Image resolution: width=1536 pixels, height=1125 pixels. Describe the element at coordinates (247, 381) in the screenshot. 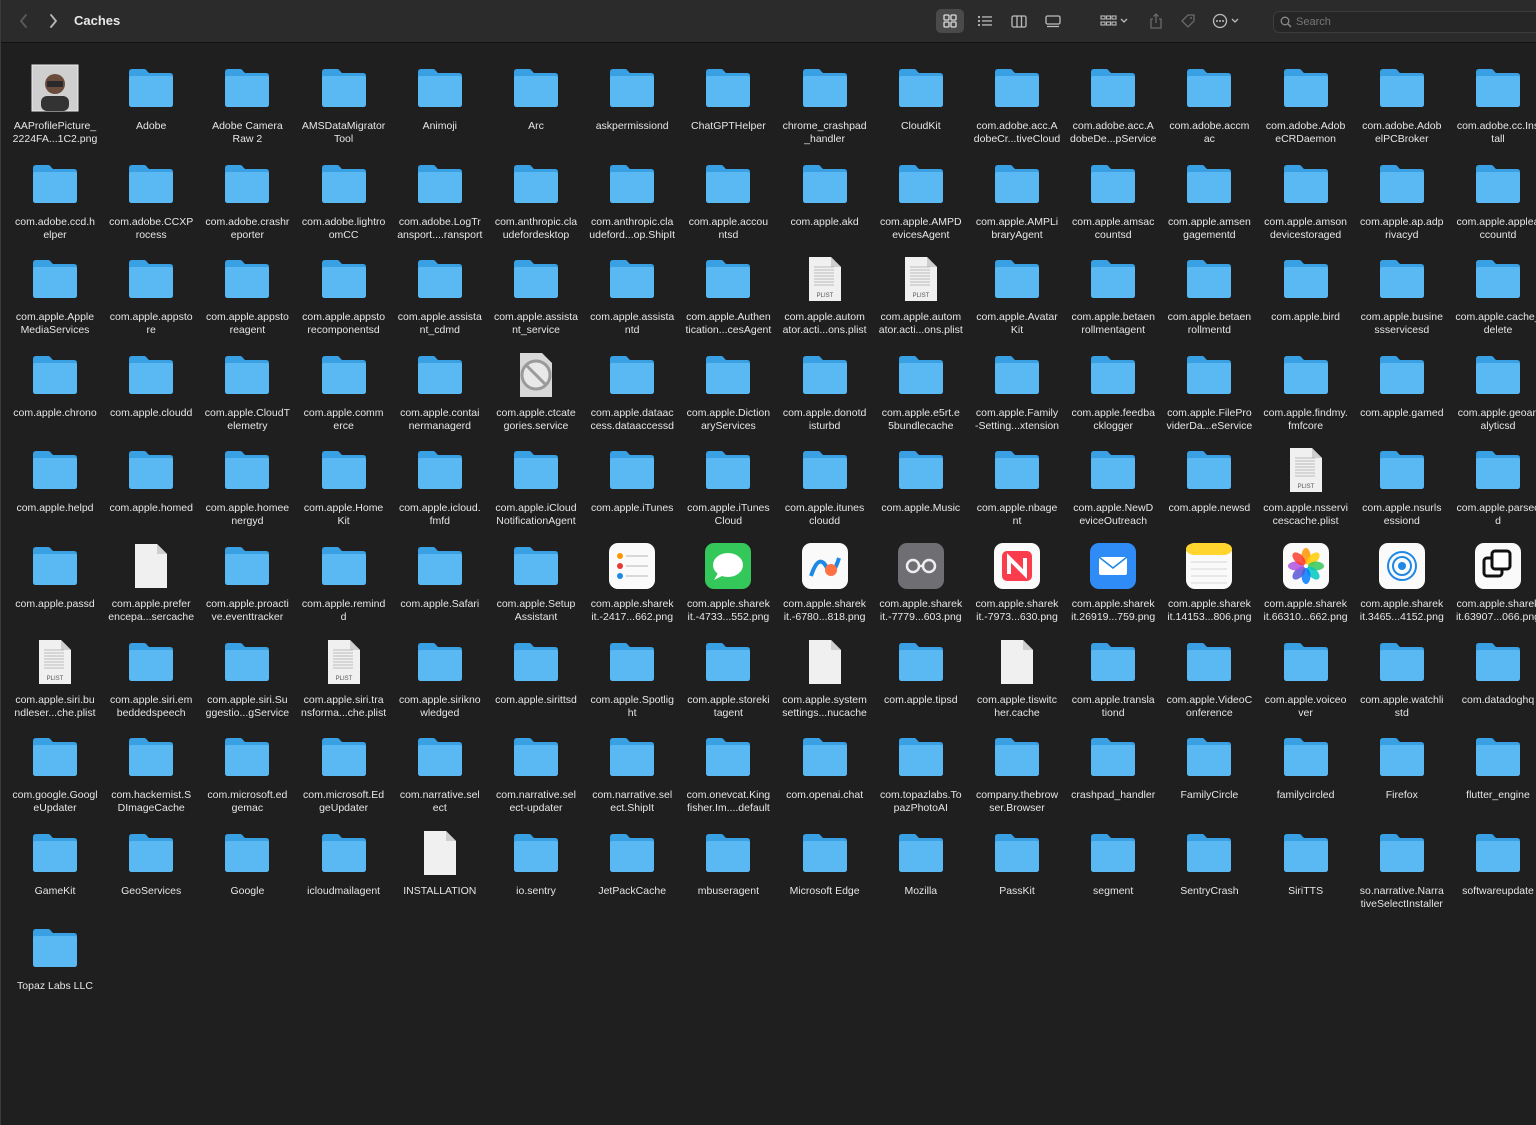

I see `folder-item: com.apple.CloudT elemetry` at that location.